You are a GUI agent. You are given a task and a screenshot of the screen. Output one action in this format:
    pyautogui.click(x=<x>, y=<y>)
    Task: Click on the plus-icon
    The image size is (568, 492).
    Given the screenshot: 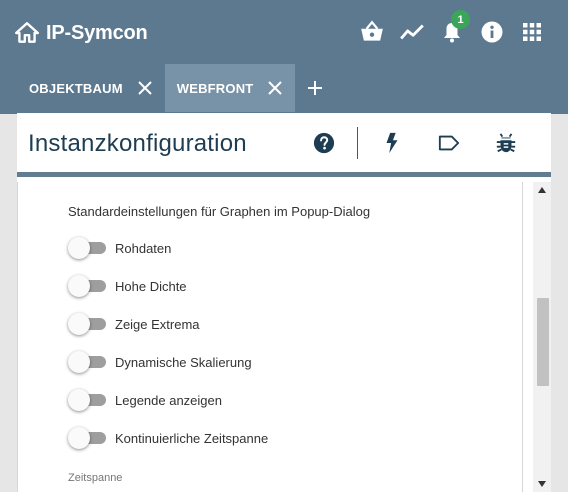 What is the action you would take?
    pyautogui.click(x=315, y=88)
    